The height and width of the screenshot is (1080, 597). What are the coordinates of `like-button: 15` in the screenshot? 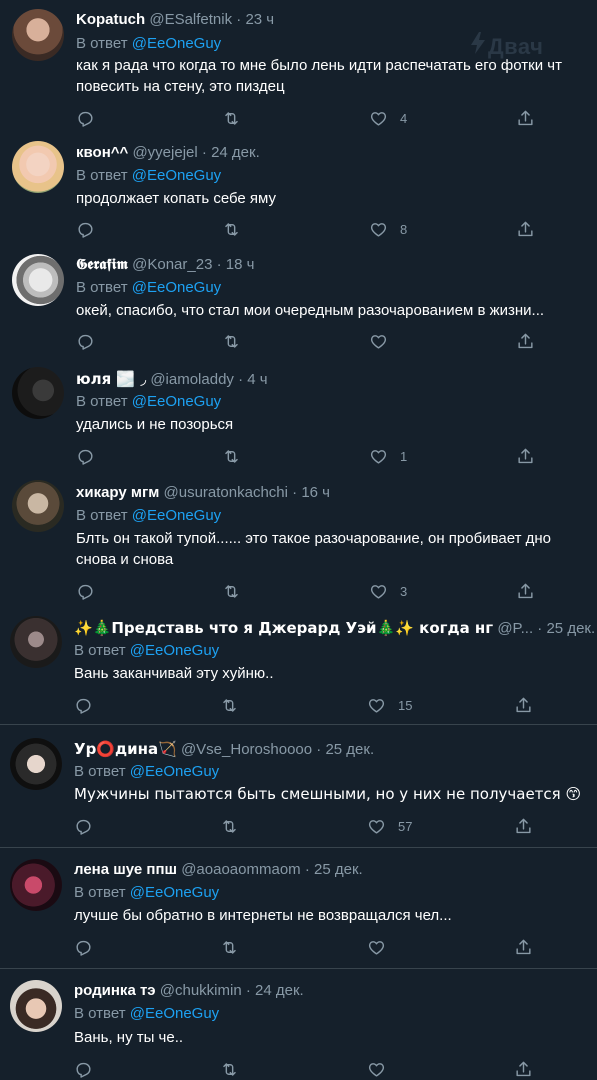 It's located at (389, 705).